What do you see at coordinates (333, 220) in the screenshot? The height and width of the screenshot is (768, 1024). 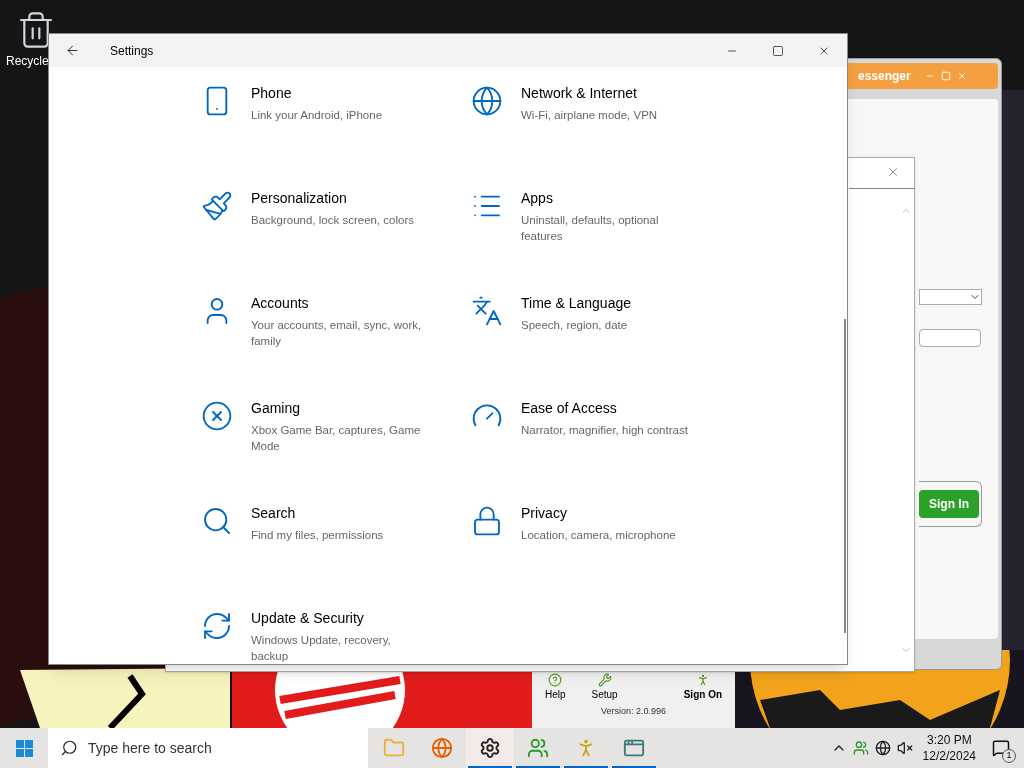 I see `category-description: Background, lock screen, colors` at bounding box center [333, 220].